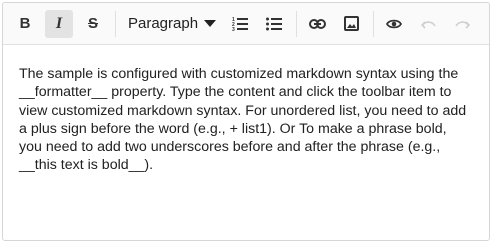 This screenshot has width=494, height=245. I want to click on unordered-list-button, so click(274, 24).